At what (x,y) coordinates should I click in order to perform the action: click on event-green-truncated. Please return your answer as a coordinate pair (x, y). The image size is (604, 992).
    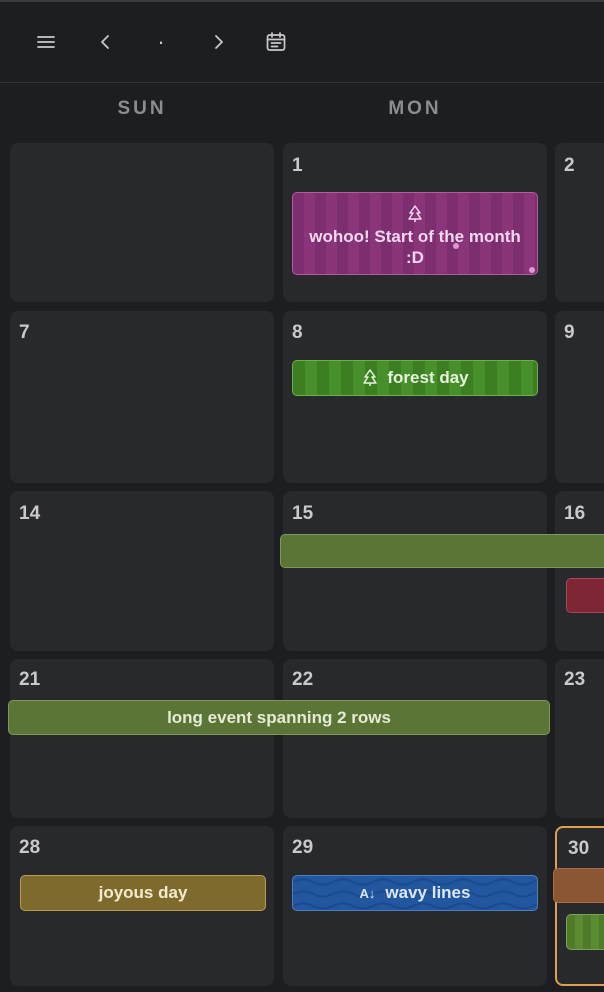
    Looking at the image, I should click on (585, 932).